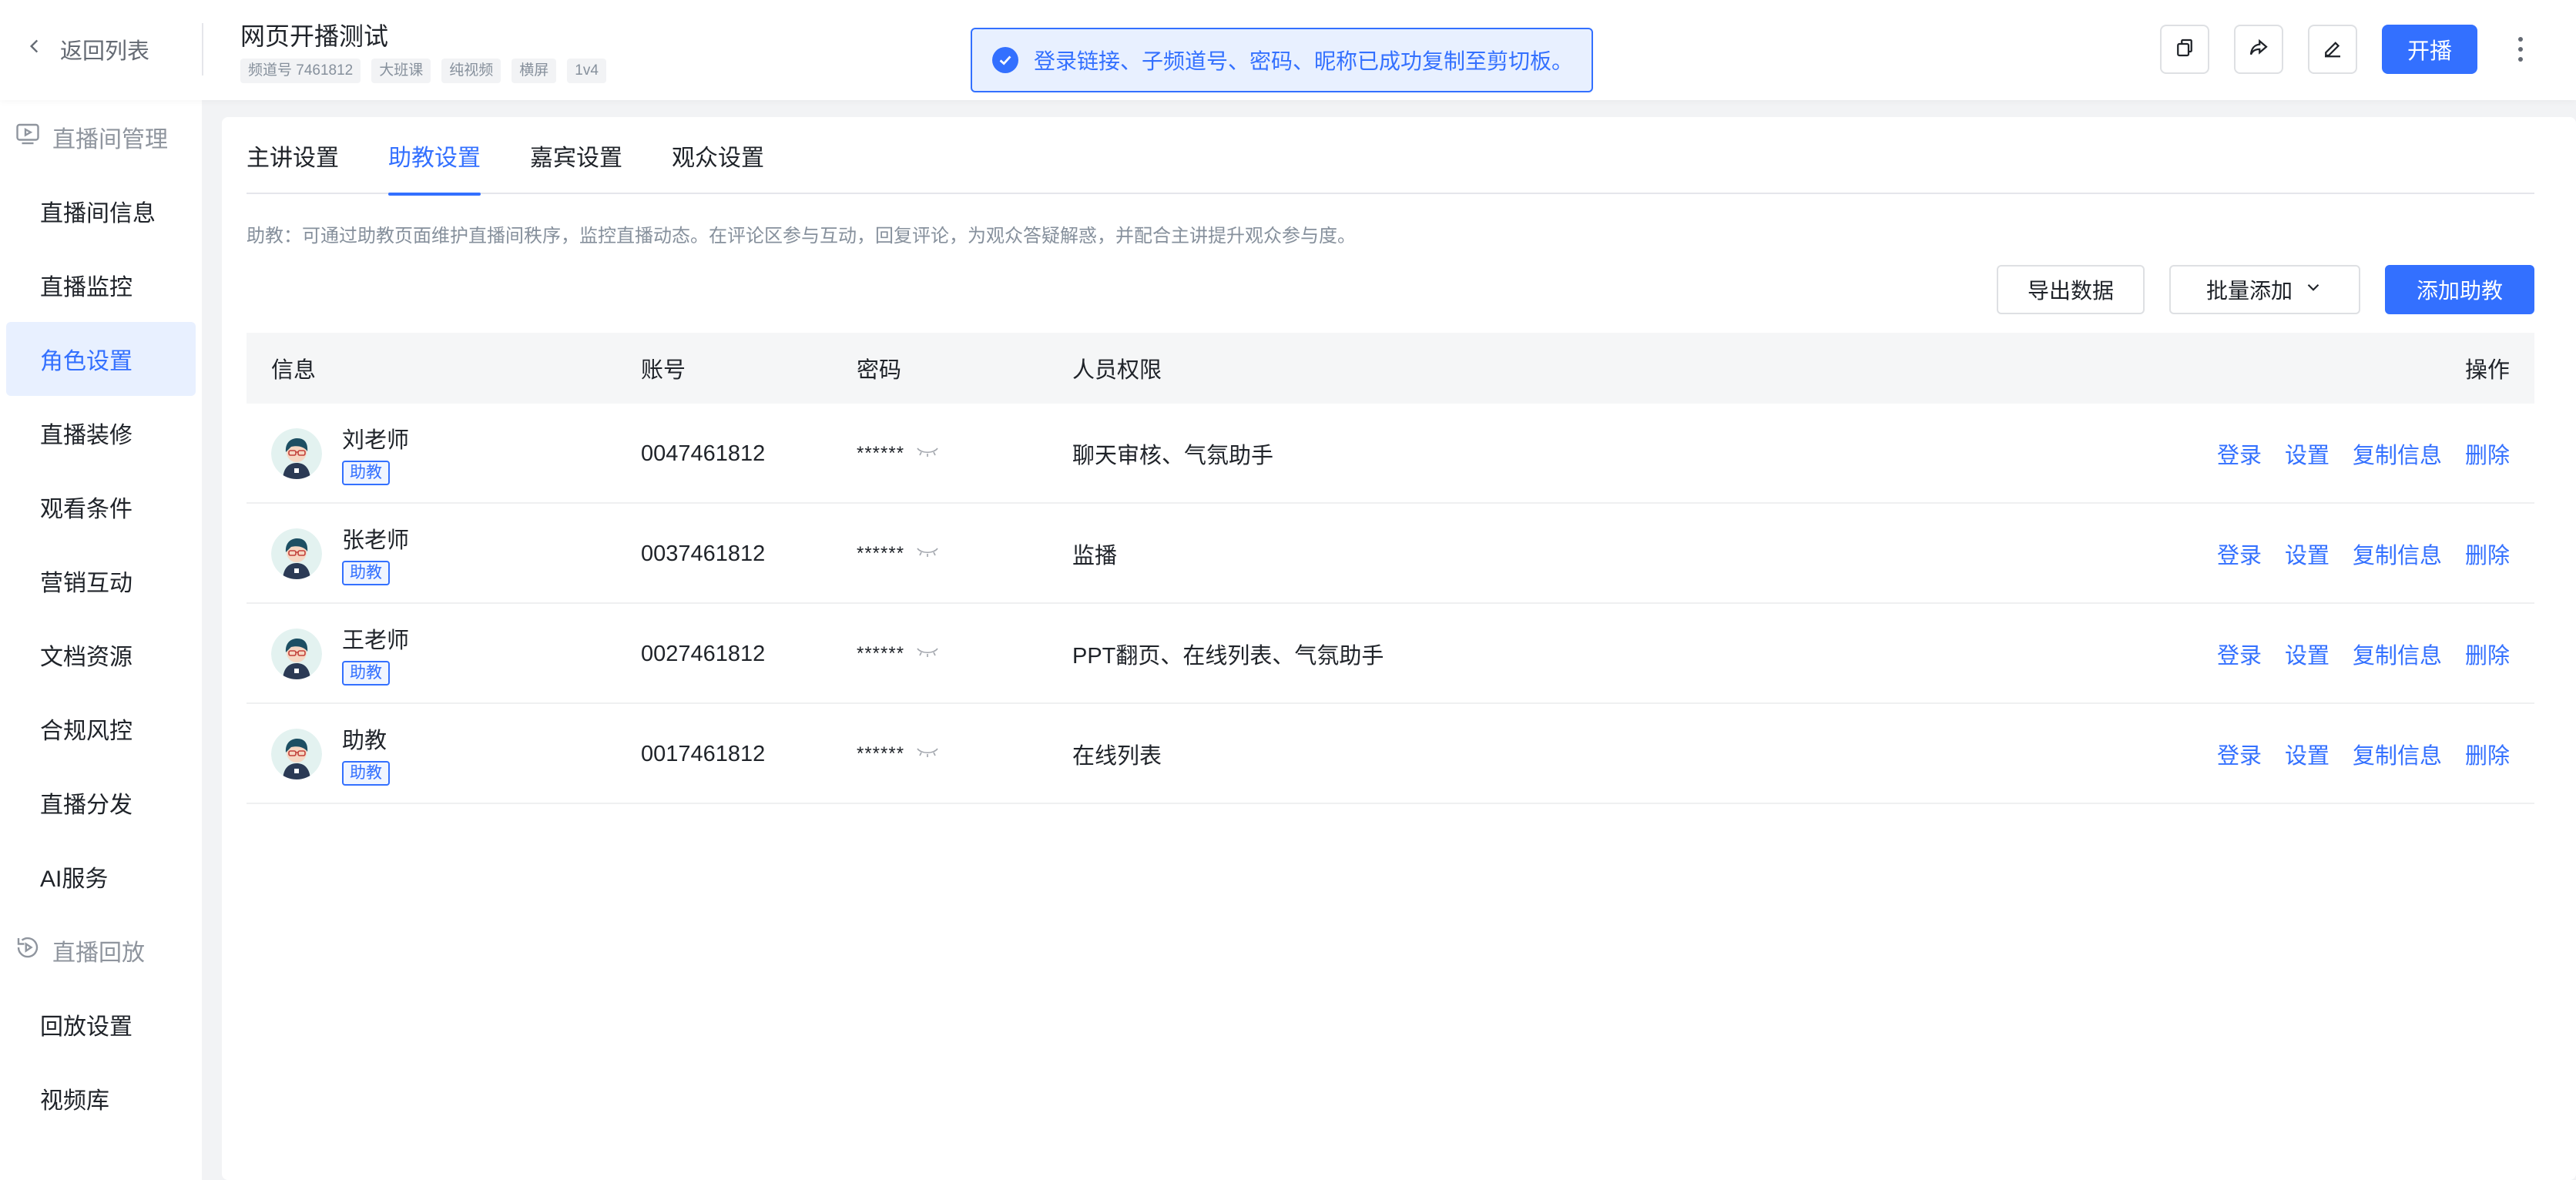 Image resolution: width=2576 pixels, height=1180 pixels. I want to click on more-vertical-icon, so click(2520, 49).